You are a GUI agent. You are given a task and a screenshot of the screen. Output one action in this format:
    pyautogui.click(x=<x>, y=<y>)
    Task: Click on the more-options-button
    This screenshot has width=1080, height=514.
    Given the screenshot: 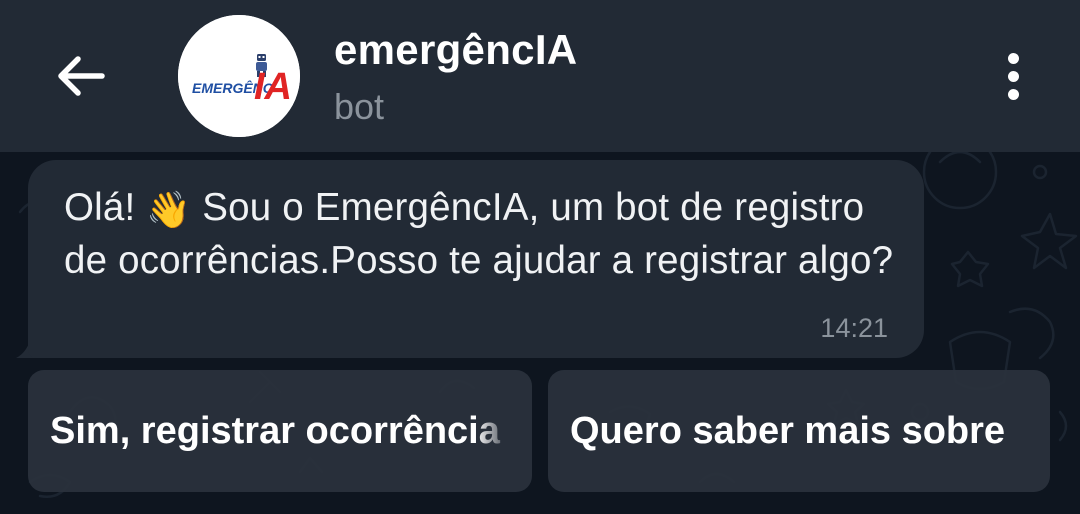 What is the action you would take?
    pyautogui.click(x=1013, y=76)
    